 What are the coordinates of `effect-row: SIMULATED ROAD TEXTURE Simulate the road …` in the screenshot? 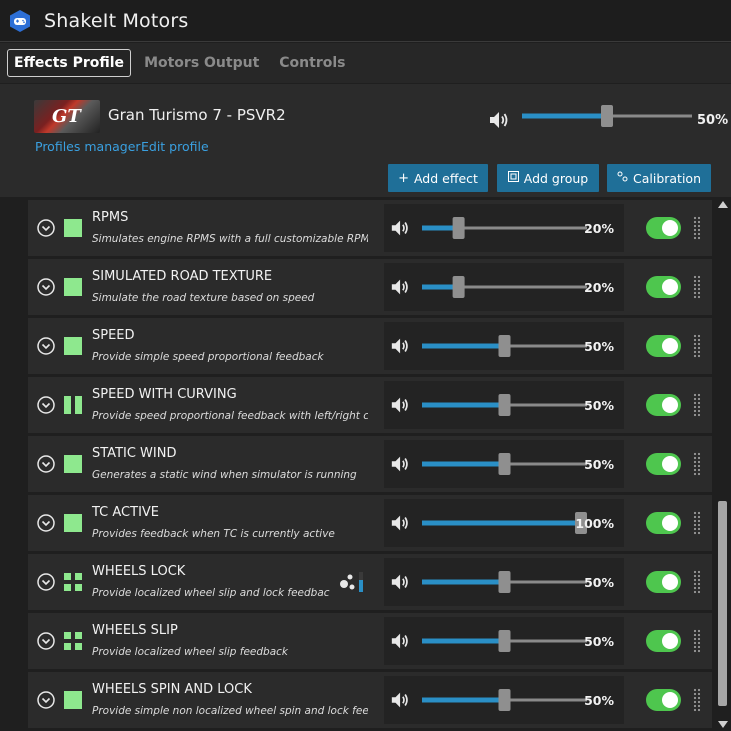 It's located at (370, 287).